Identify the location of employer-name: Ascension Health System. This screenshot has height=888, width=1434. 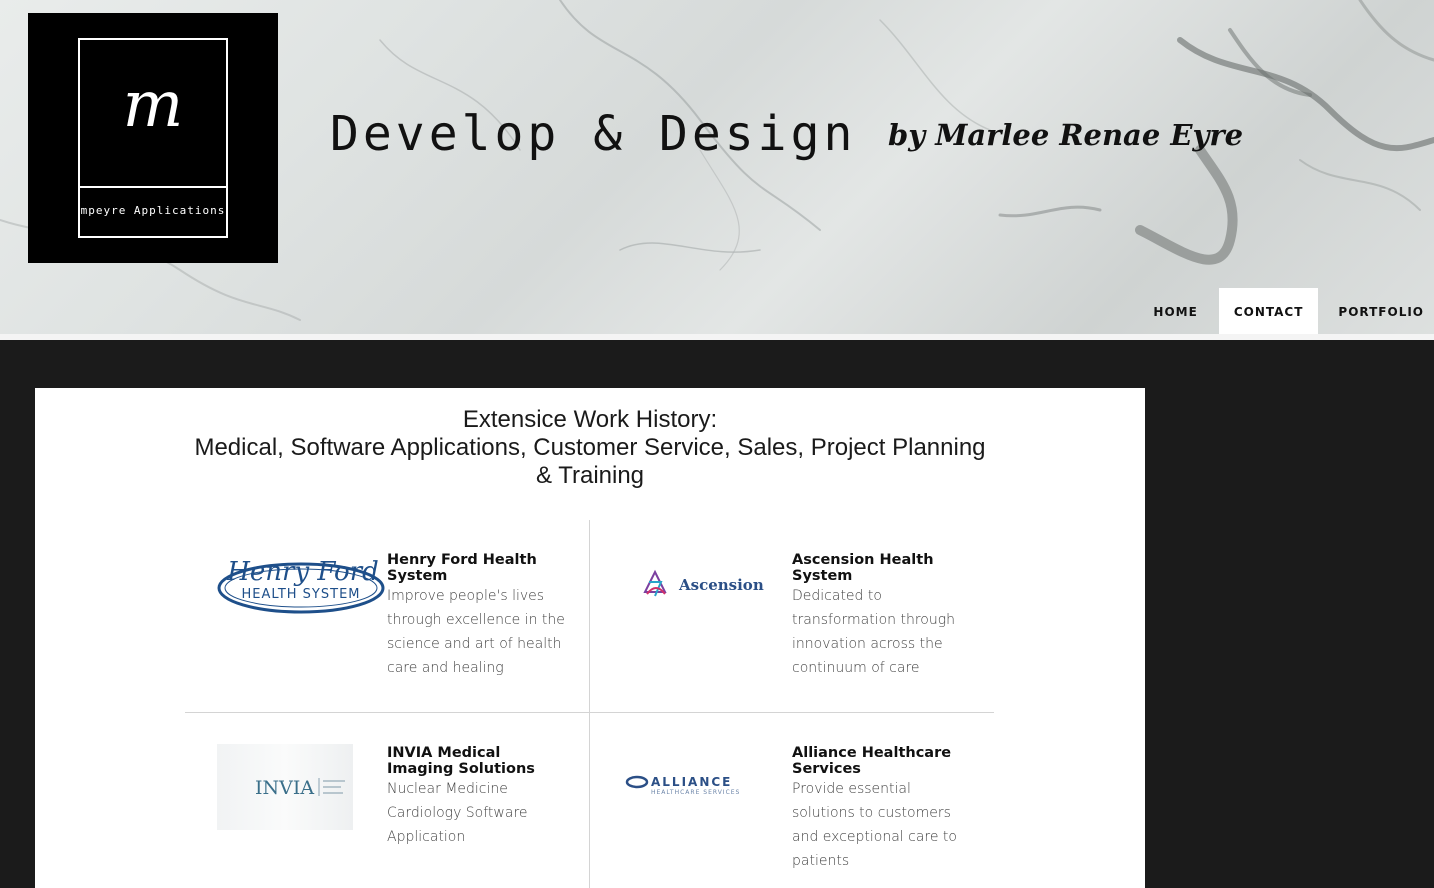
(863, 568).